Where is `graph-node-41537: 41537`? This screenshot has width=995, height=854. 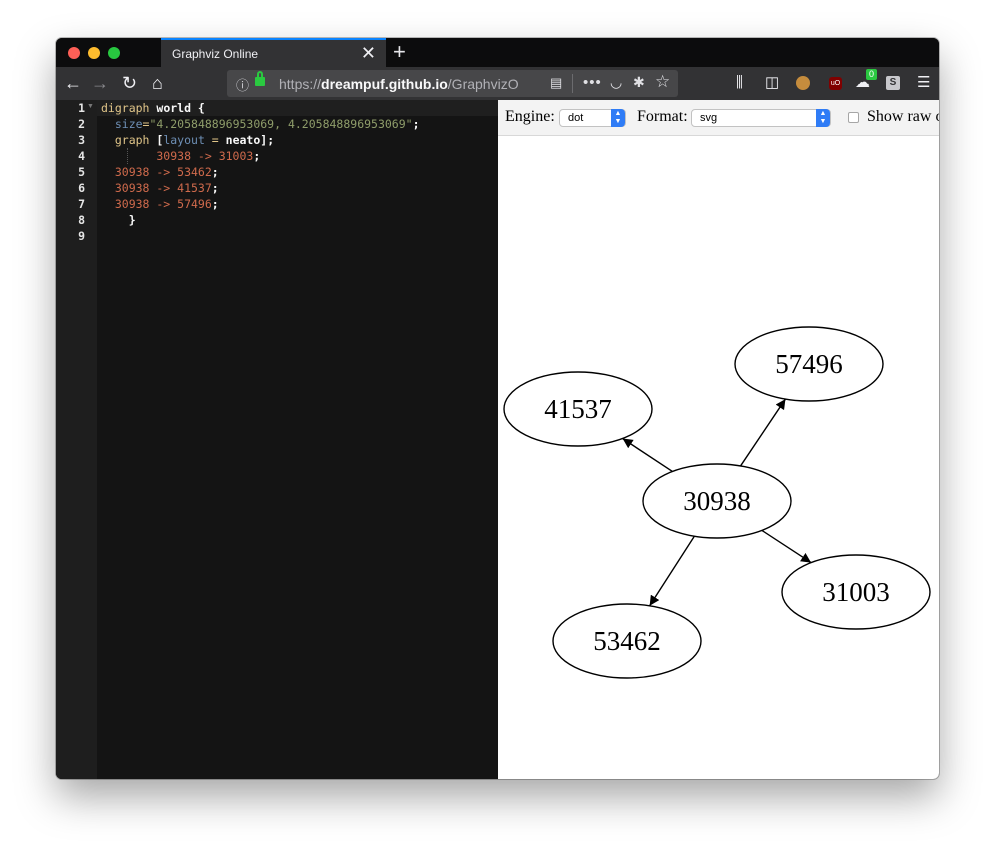
graph-node-41537: 41537 is located at coordinates (578, 409).